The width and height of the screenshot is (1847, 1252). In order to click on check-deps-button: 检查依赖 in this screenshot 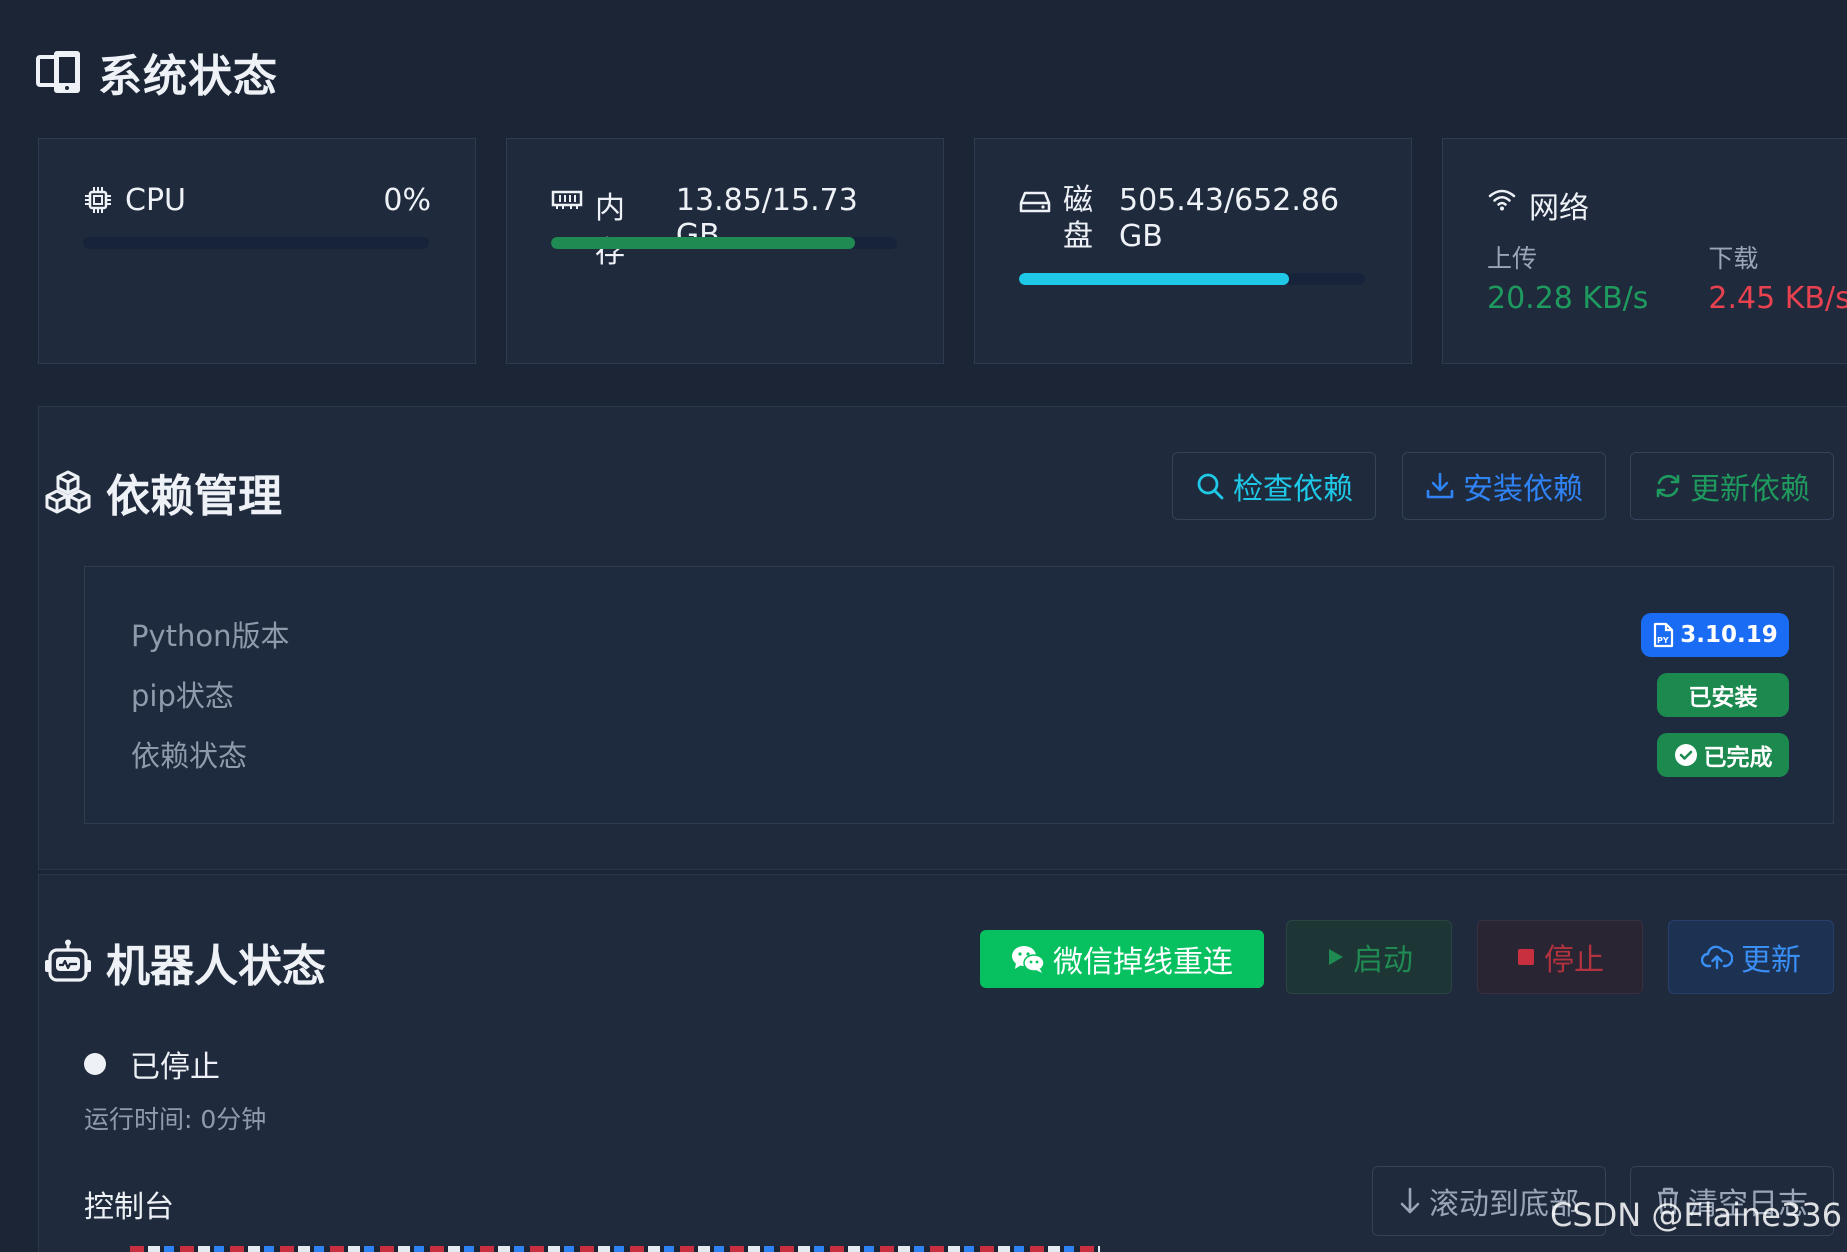, I will do `click(1274, 486)`.